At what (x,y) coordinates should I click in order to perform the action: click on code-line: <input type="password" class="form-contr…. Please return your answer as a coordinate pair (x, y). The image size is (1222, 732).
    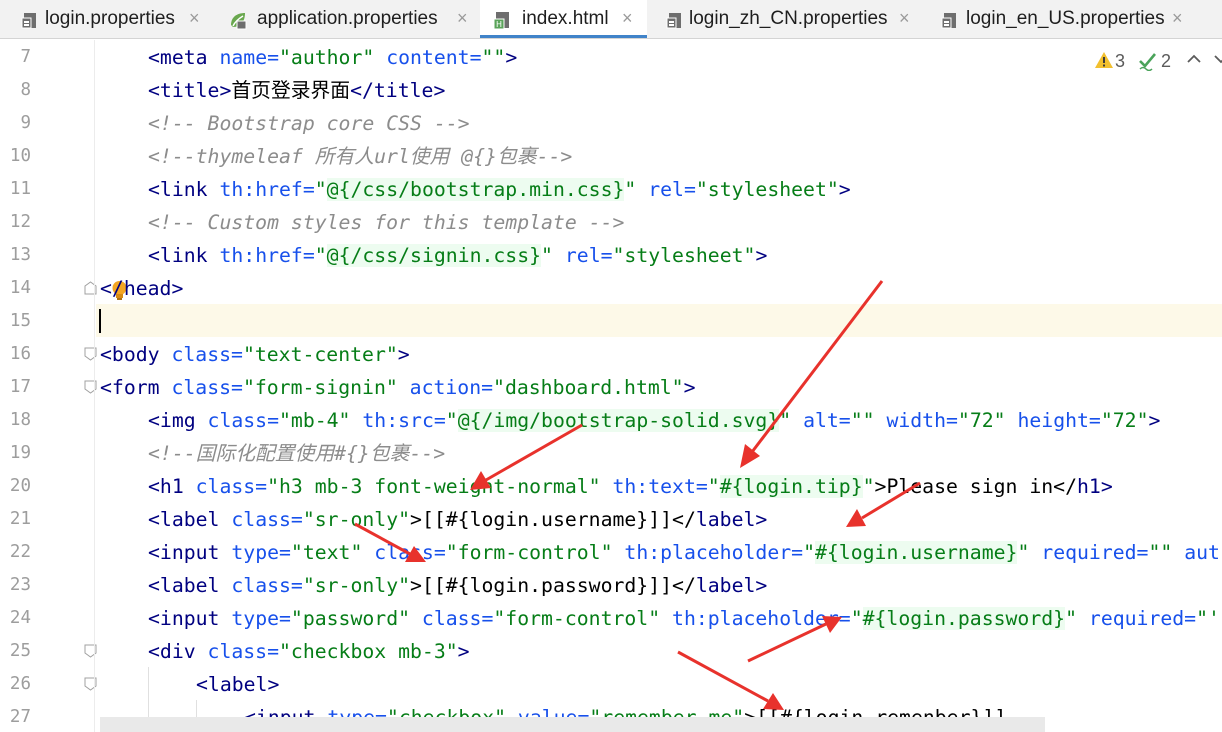
    Looking at the image, I should click on (684, 618).